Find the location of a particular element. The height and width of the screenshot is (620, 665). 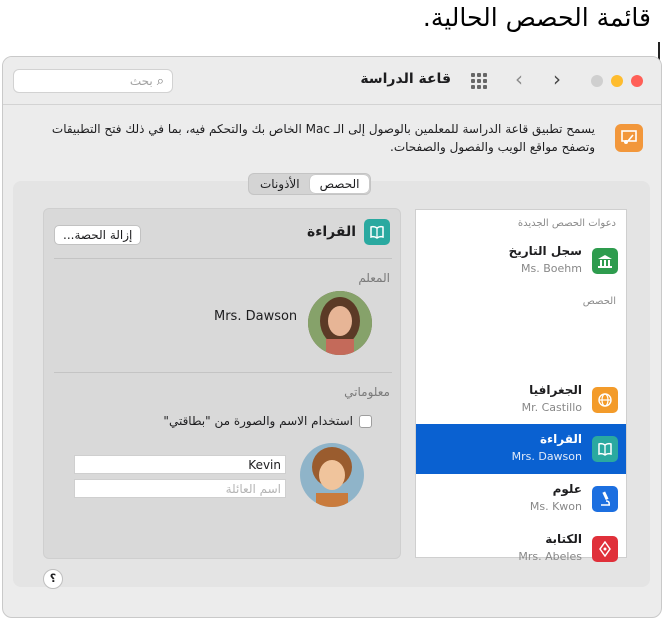

search-placeholder: بحث is located at coordinates (141, 81).